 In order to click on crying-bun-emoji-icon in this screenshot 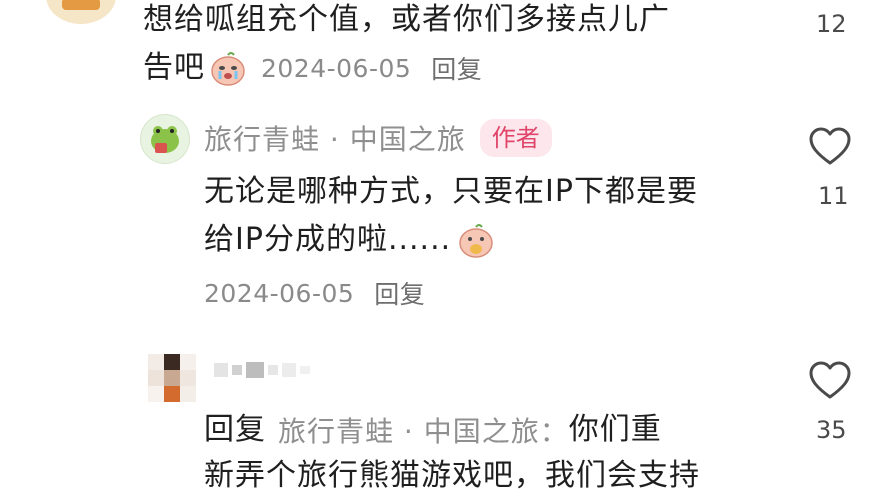, I will do `click(228, 68)`.